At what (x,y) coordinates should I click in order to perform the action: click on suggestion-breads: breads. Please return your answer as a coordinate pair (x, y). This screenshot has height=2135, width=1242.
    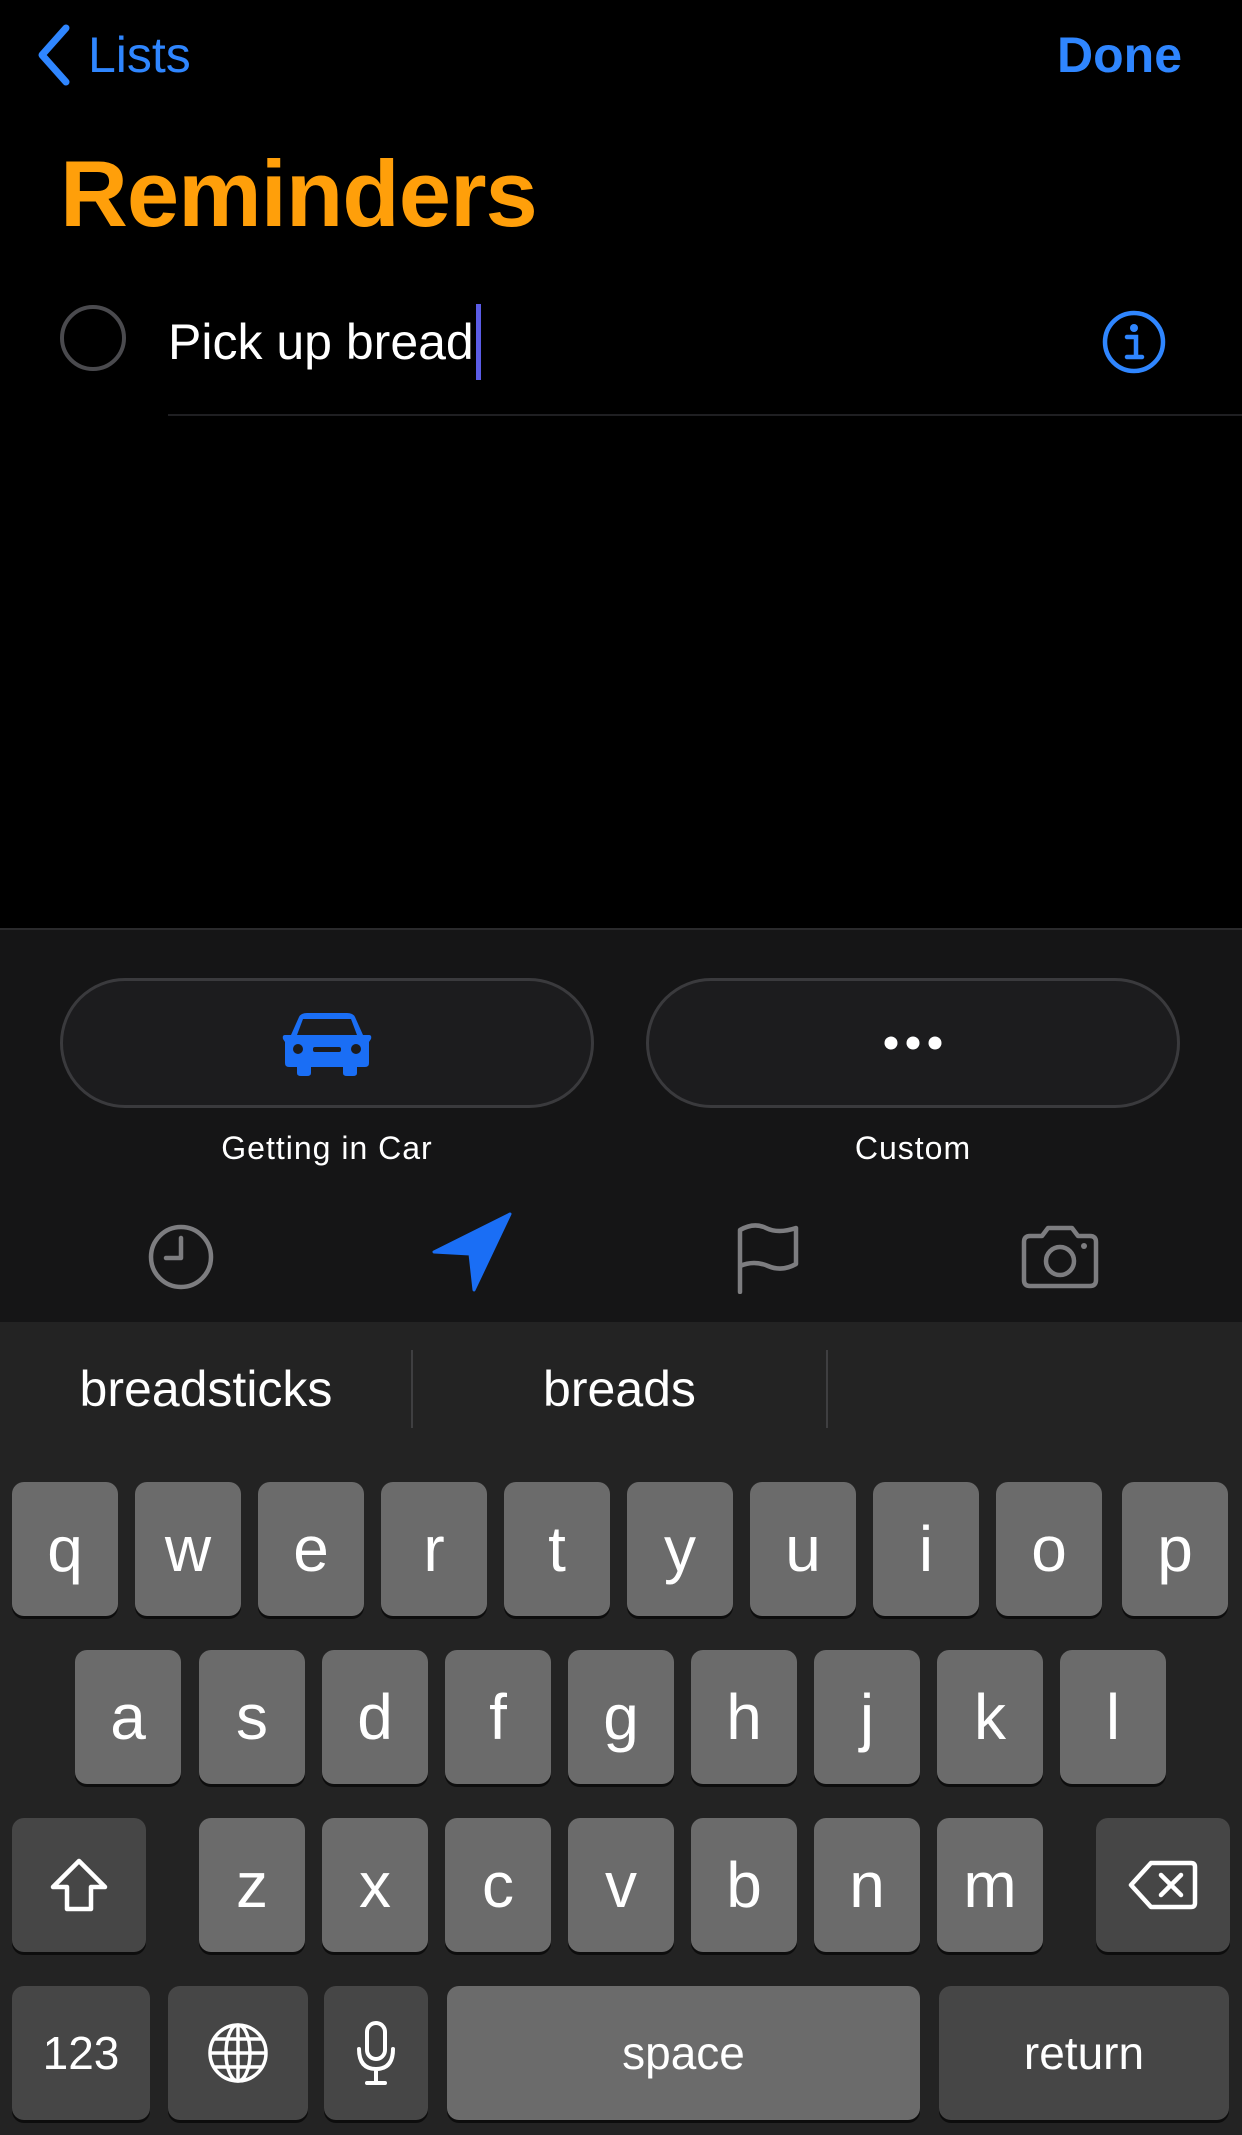
    Looking at the image, I should click on (619, 1389).